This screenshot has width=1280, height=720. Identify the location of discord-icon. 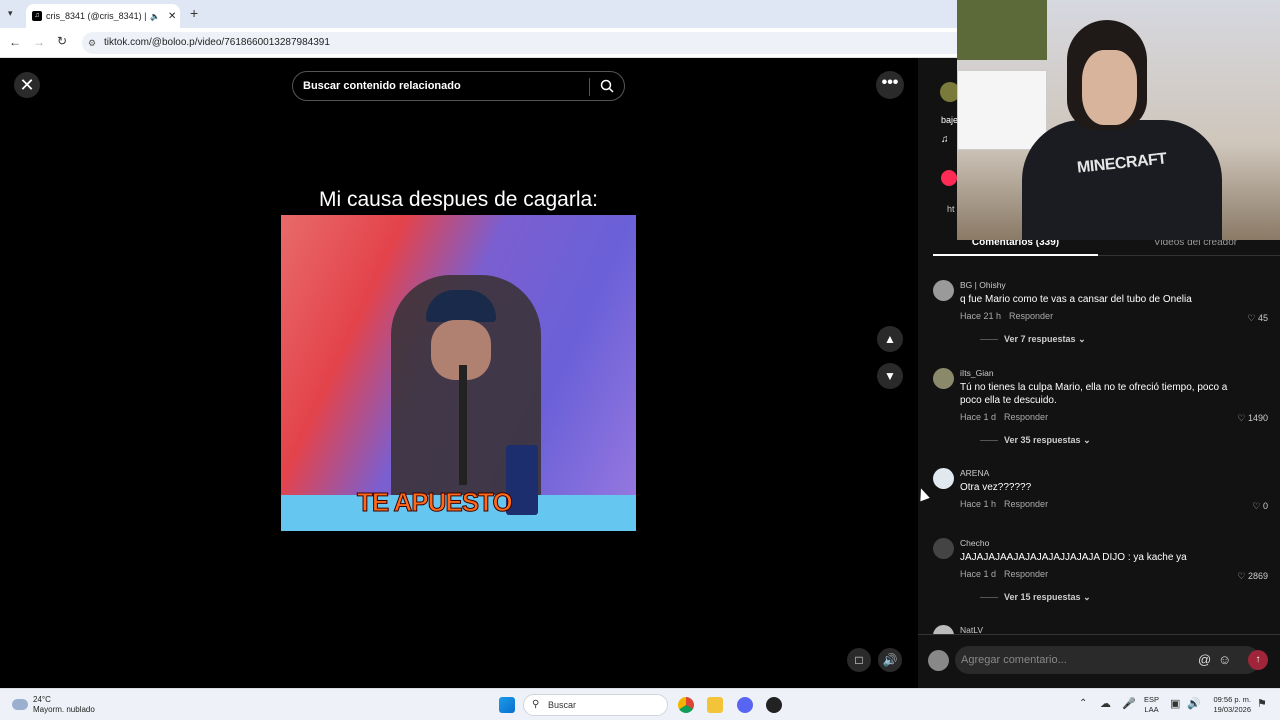
(745, 705).